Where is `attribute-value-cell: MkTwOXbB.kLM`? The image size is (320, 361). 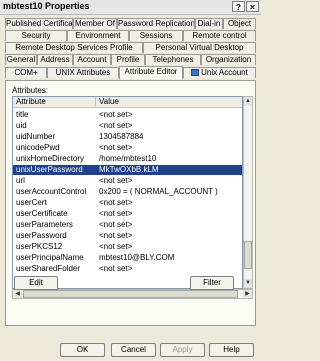
attribute-value-cell: MkTwOXbB.kLM is located at coordinates (129, 169).